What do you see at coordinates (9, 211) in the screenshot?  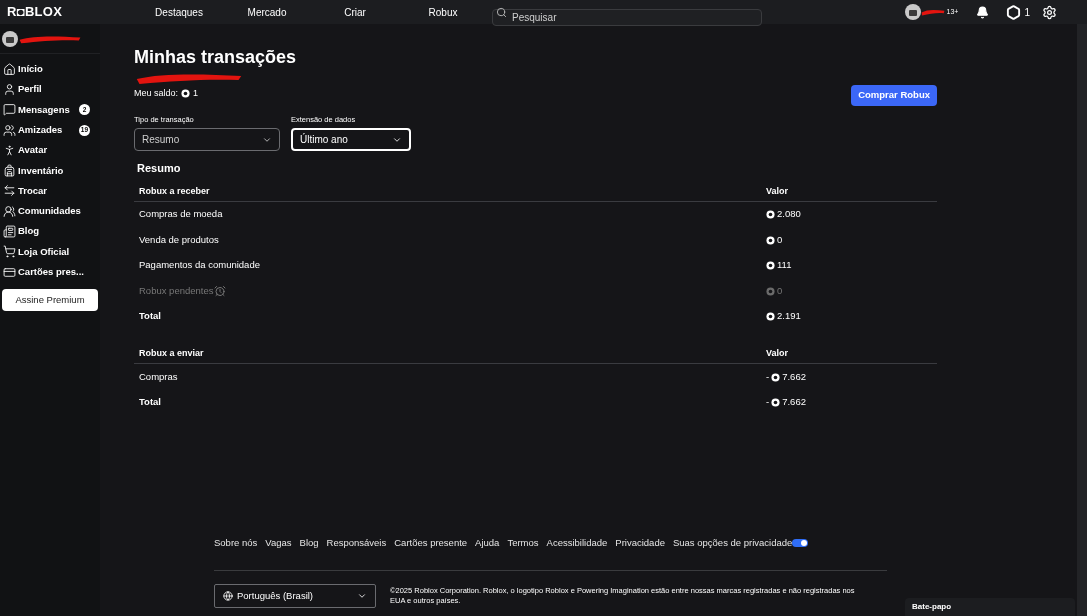 I see `group-icon` at bounding box center [9, 211].